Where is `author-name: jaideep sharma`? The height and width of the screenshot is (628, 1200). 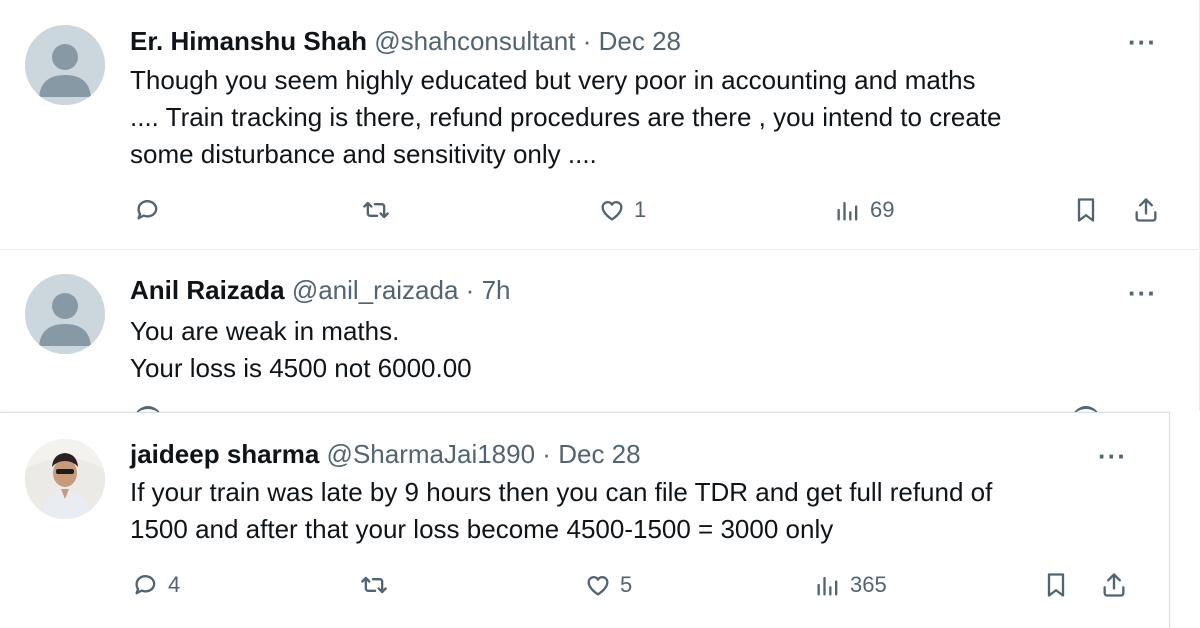 author-name: jaideep sharma is located at coordinates (224, 454).